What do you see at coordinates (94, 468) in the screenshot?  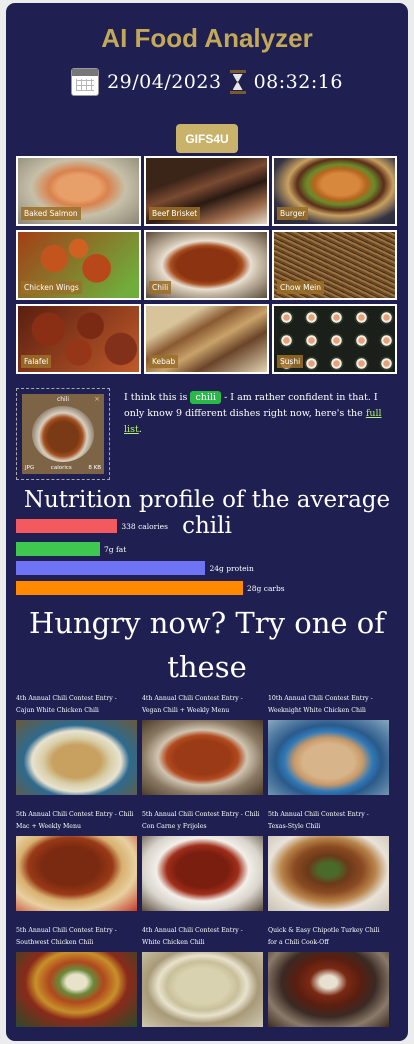 I see `file-size: 8 KB` at bounding box center [94, 468].